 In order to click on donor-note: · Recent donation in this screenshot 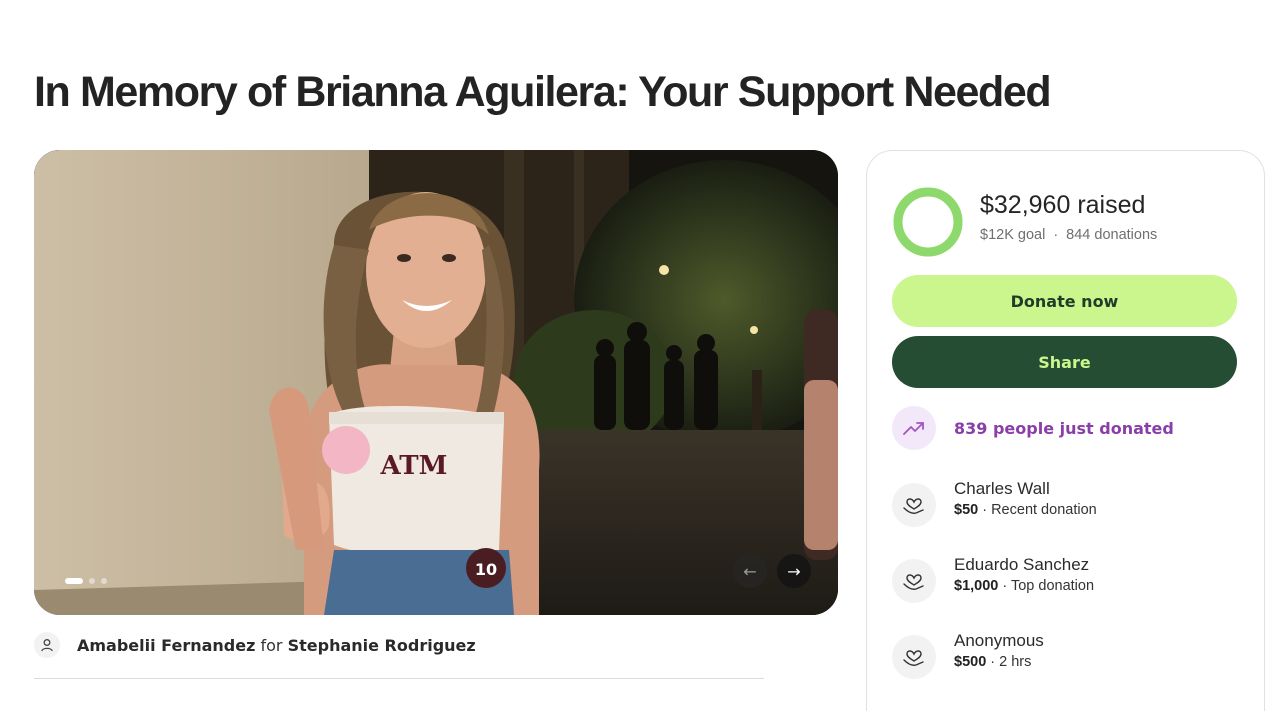, I will do `click(1037, 510)`.